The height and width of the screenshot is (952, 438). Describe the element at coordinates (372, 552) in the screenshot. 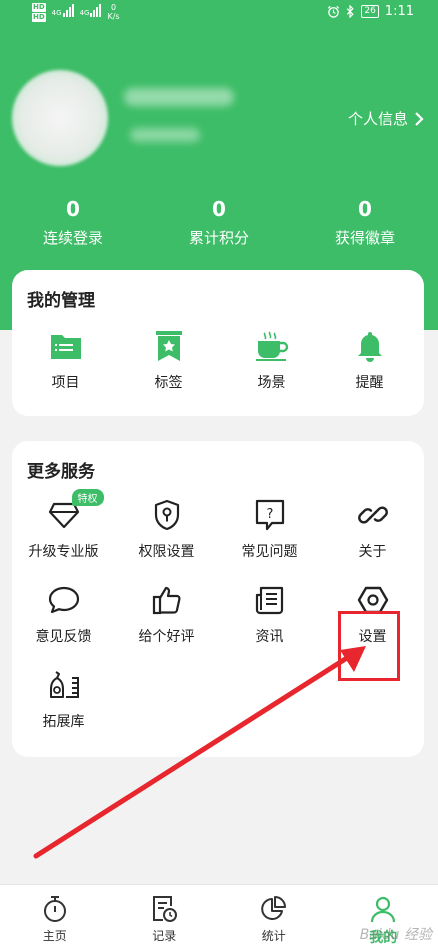

I see `item-label: 关于` at that location.